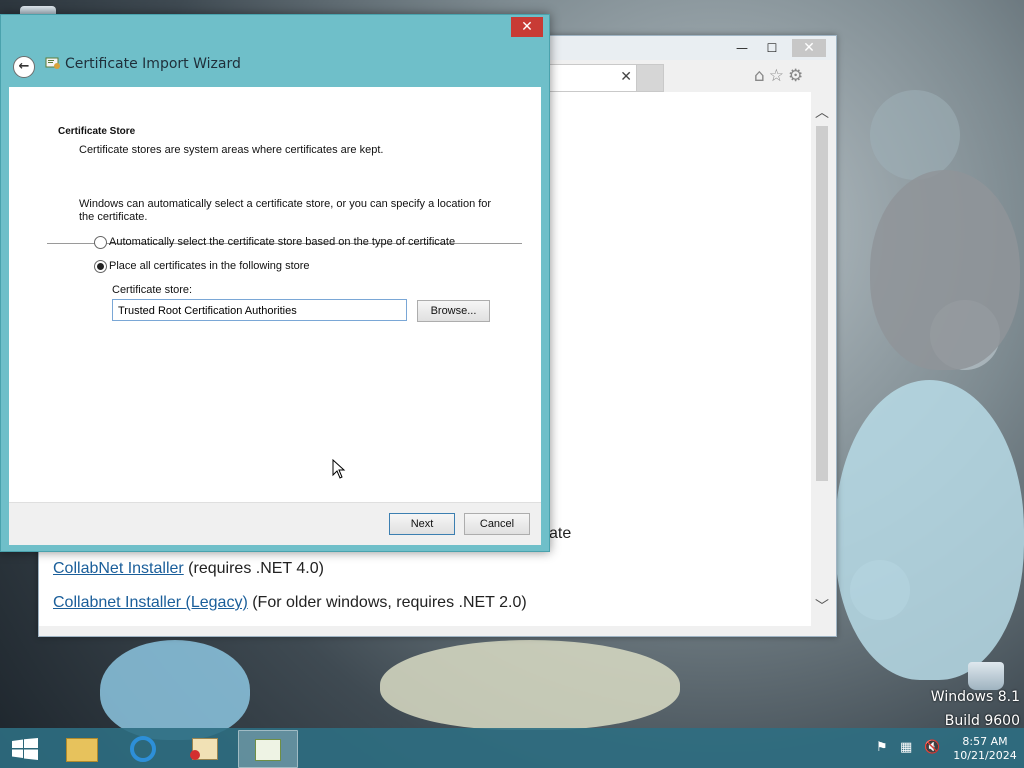  I want to click on scrollbar-thumb, so click(822, 303).